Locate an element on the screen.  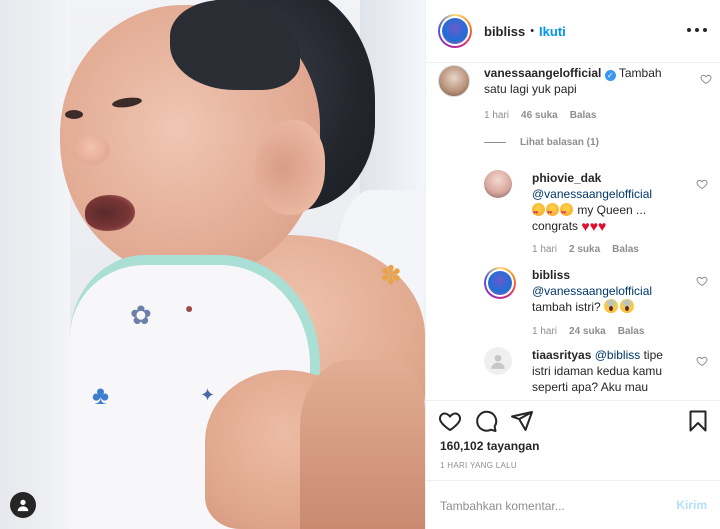
red-heart-emoji-icon: ♥♥♥ is located at coordinates (594, 226).